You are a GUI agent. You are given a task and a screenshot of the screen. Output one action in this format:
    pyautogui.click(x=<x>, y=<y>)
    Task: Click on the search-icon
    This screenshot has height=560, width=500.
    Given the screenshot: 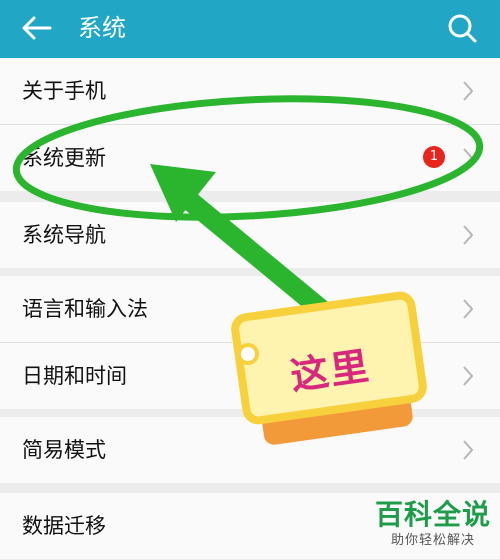 What is the action you would take?
    pyautogui.click(x=462, y=28)
    